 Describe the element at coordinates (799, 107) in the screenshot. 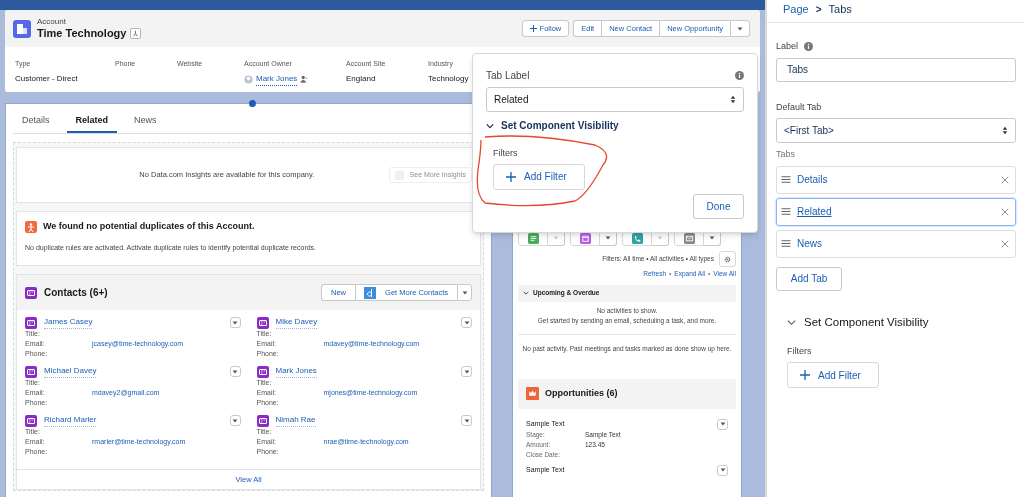

I see `default-tab-label: Default Tab` at that location.